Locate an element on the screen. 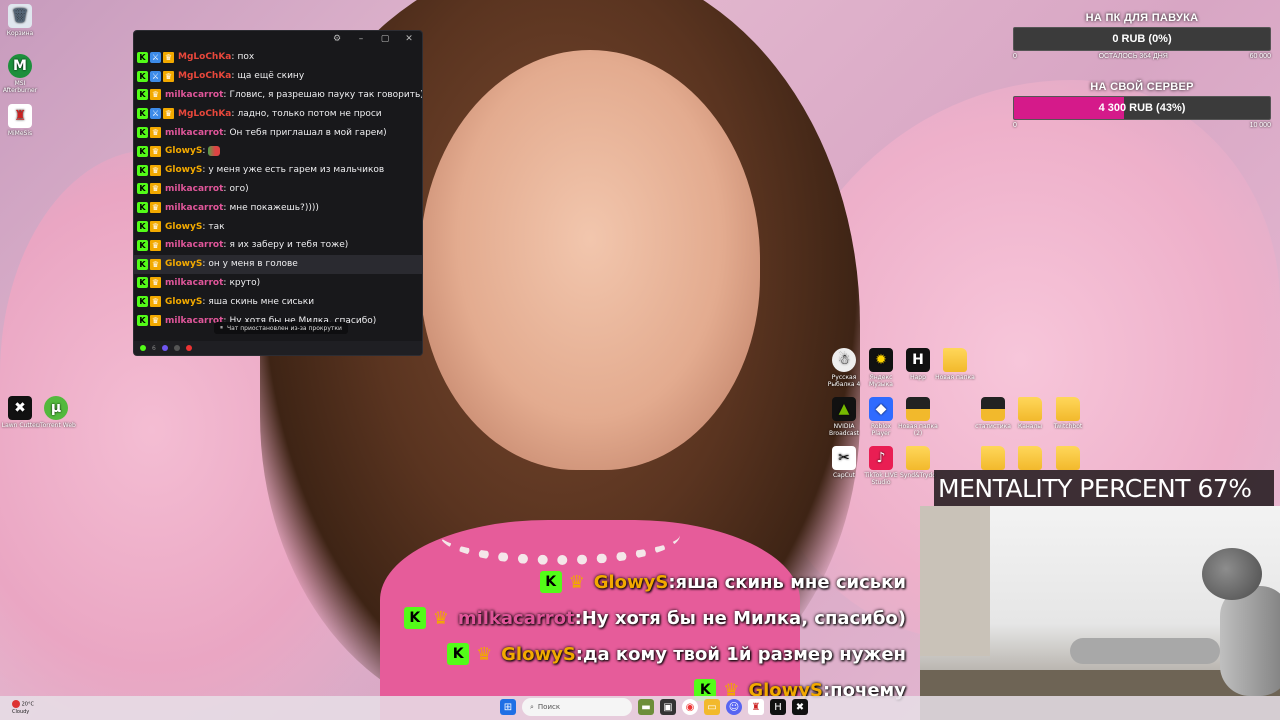 The width and height of the screenshot is (1280, 720). taskbar-app-mimesis-icon: ♜ is located at coordinates (756, 707).